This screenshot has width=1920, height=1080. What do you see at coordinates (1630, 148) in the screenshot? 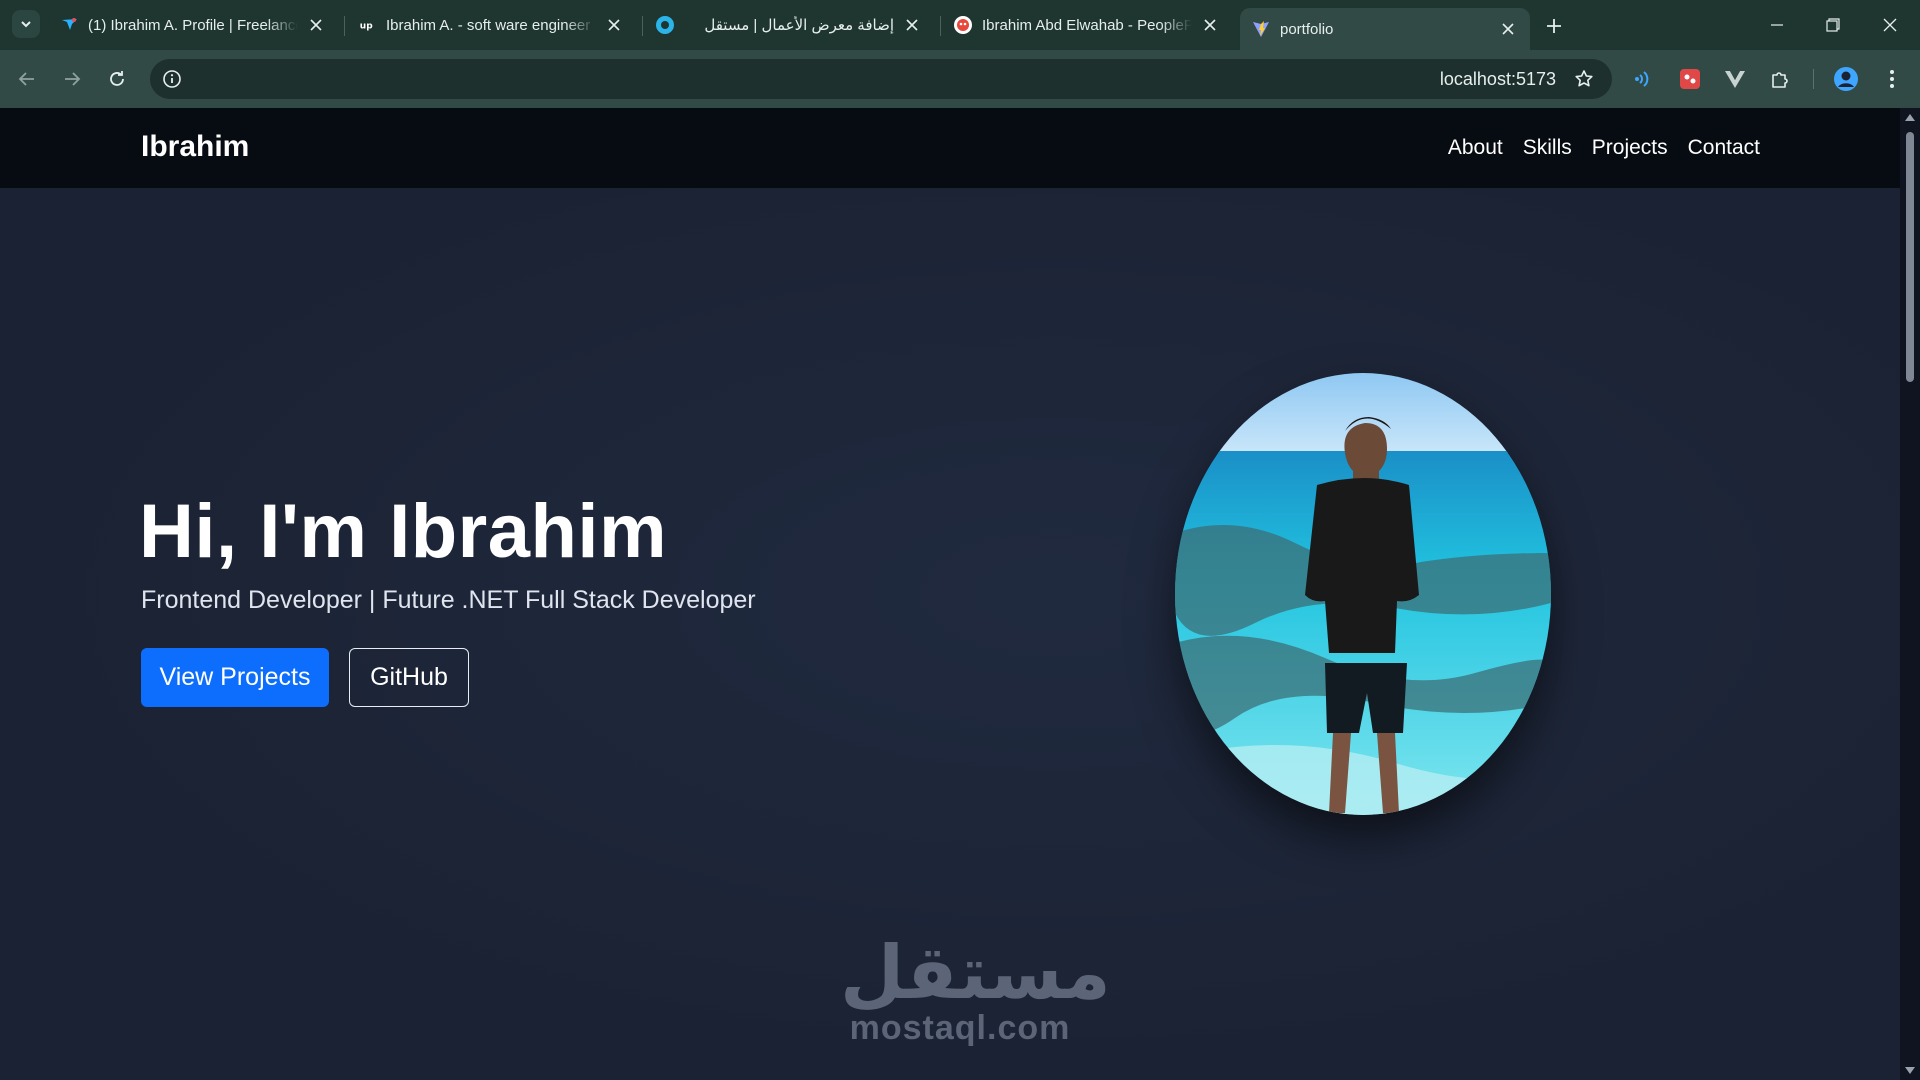
I see `nav-link-projects: Projects` at bounding box center [1630, 148].